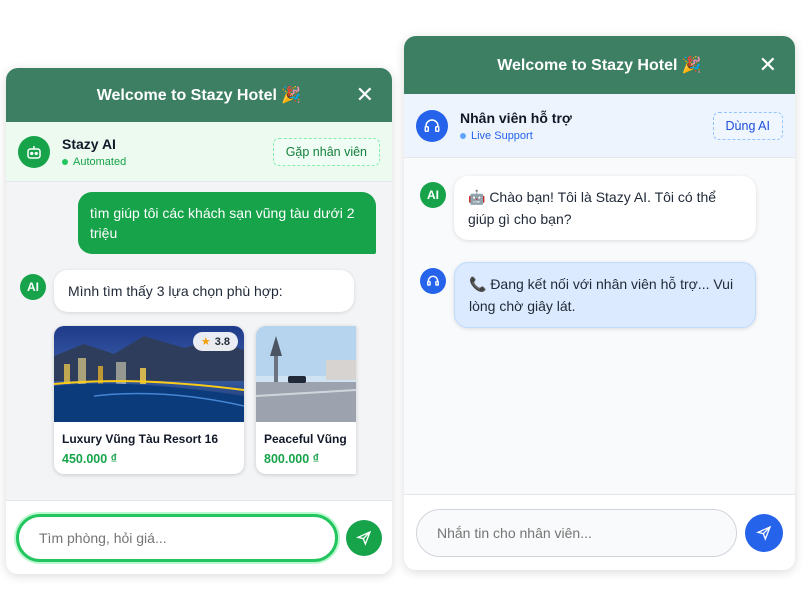 The image size is (812, 590). I want to click on hotel-image: ★ 3.8, so click(149, 374).